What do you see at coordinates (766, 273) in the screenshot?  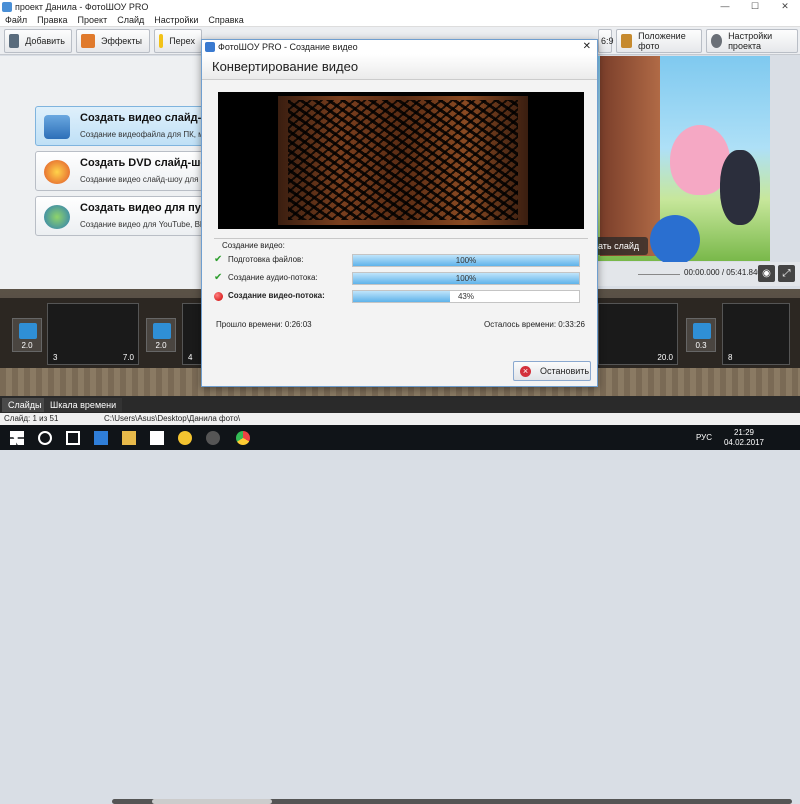 I see `camera-icon: ◉` at bounding box center [766, 273].